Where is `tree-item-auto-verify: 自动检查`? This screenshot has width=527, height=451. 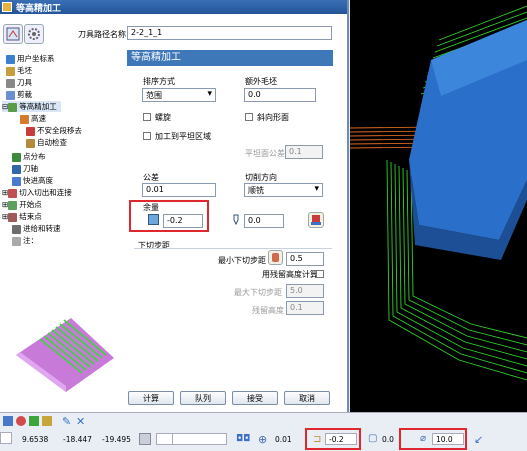 tree-item-auto-verify: 自动检查 is located at coordinates (46, 142).